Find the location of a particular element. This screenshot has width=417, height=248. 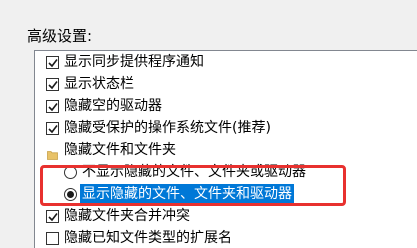

list-item-show-sync-notifications: 显示同步提供程序通知 is located at coordinates (226, 62).